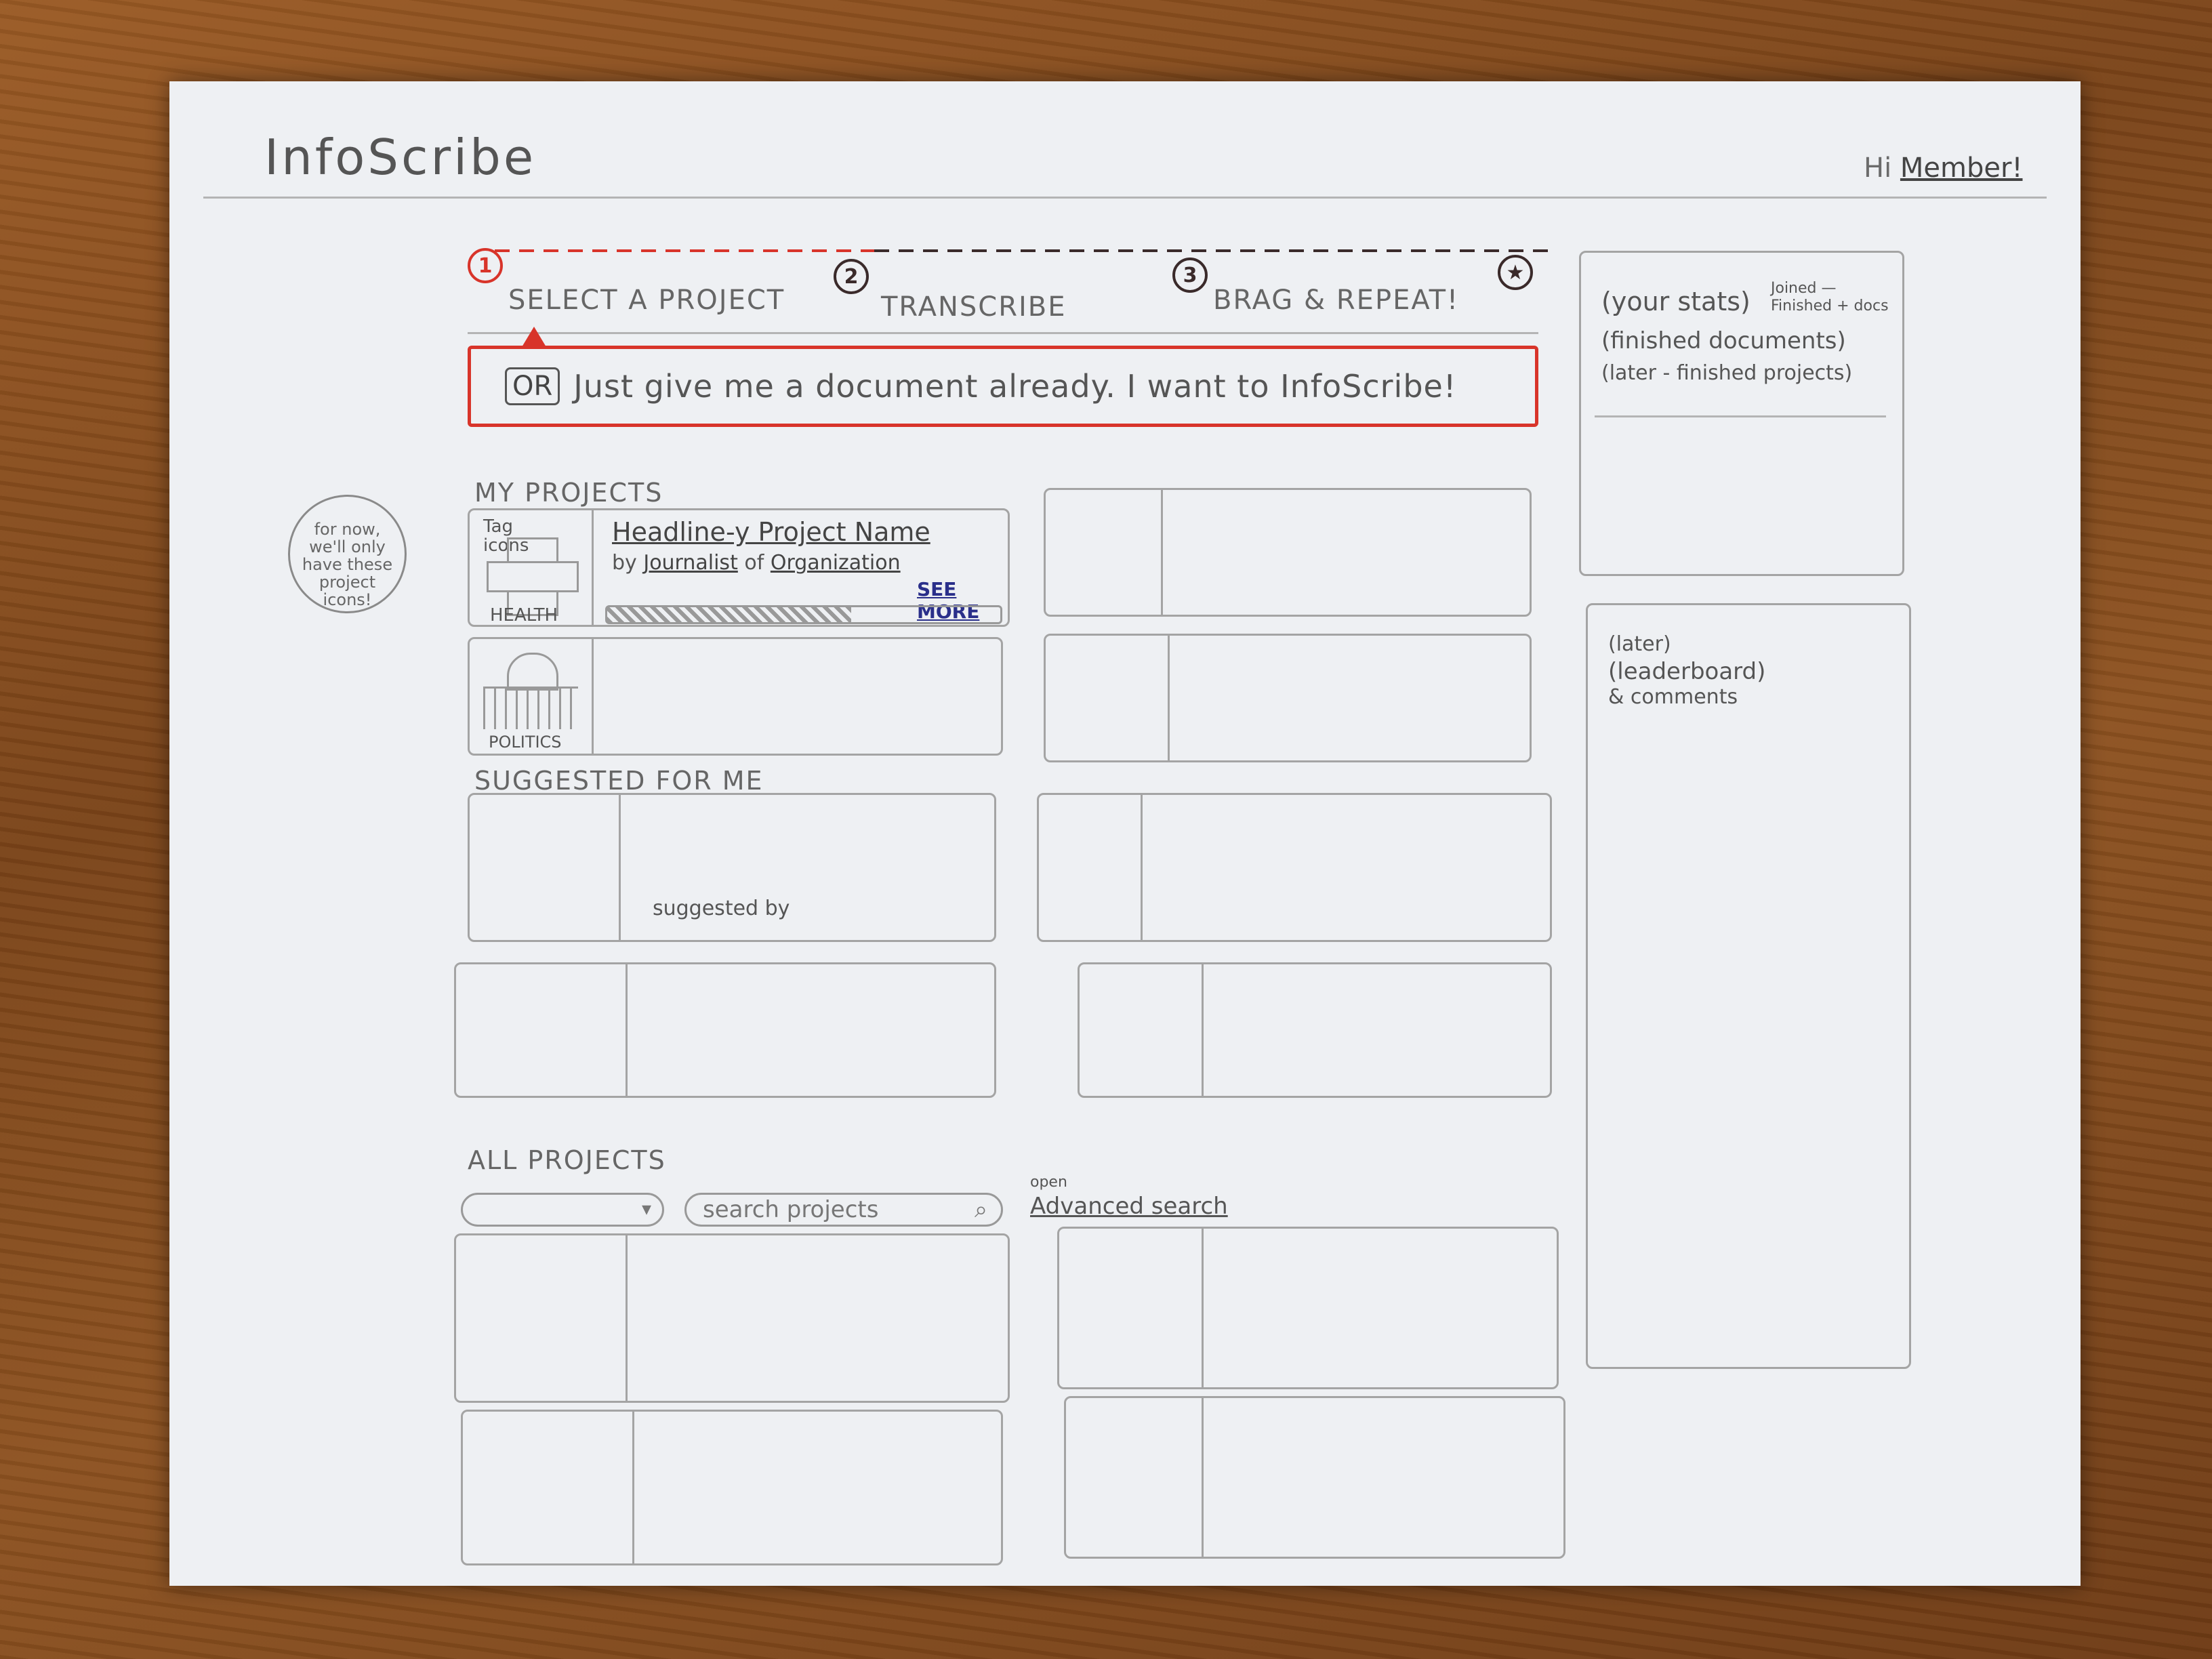  What do you see at coordinates (1830, 297) in the screenshot?
I see `stats-note: Joined — Finished + docs` at bounding box center [1830, 297].